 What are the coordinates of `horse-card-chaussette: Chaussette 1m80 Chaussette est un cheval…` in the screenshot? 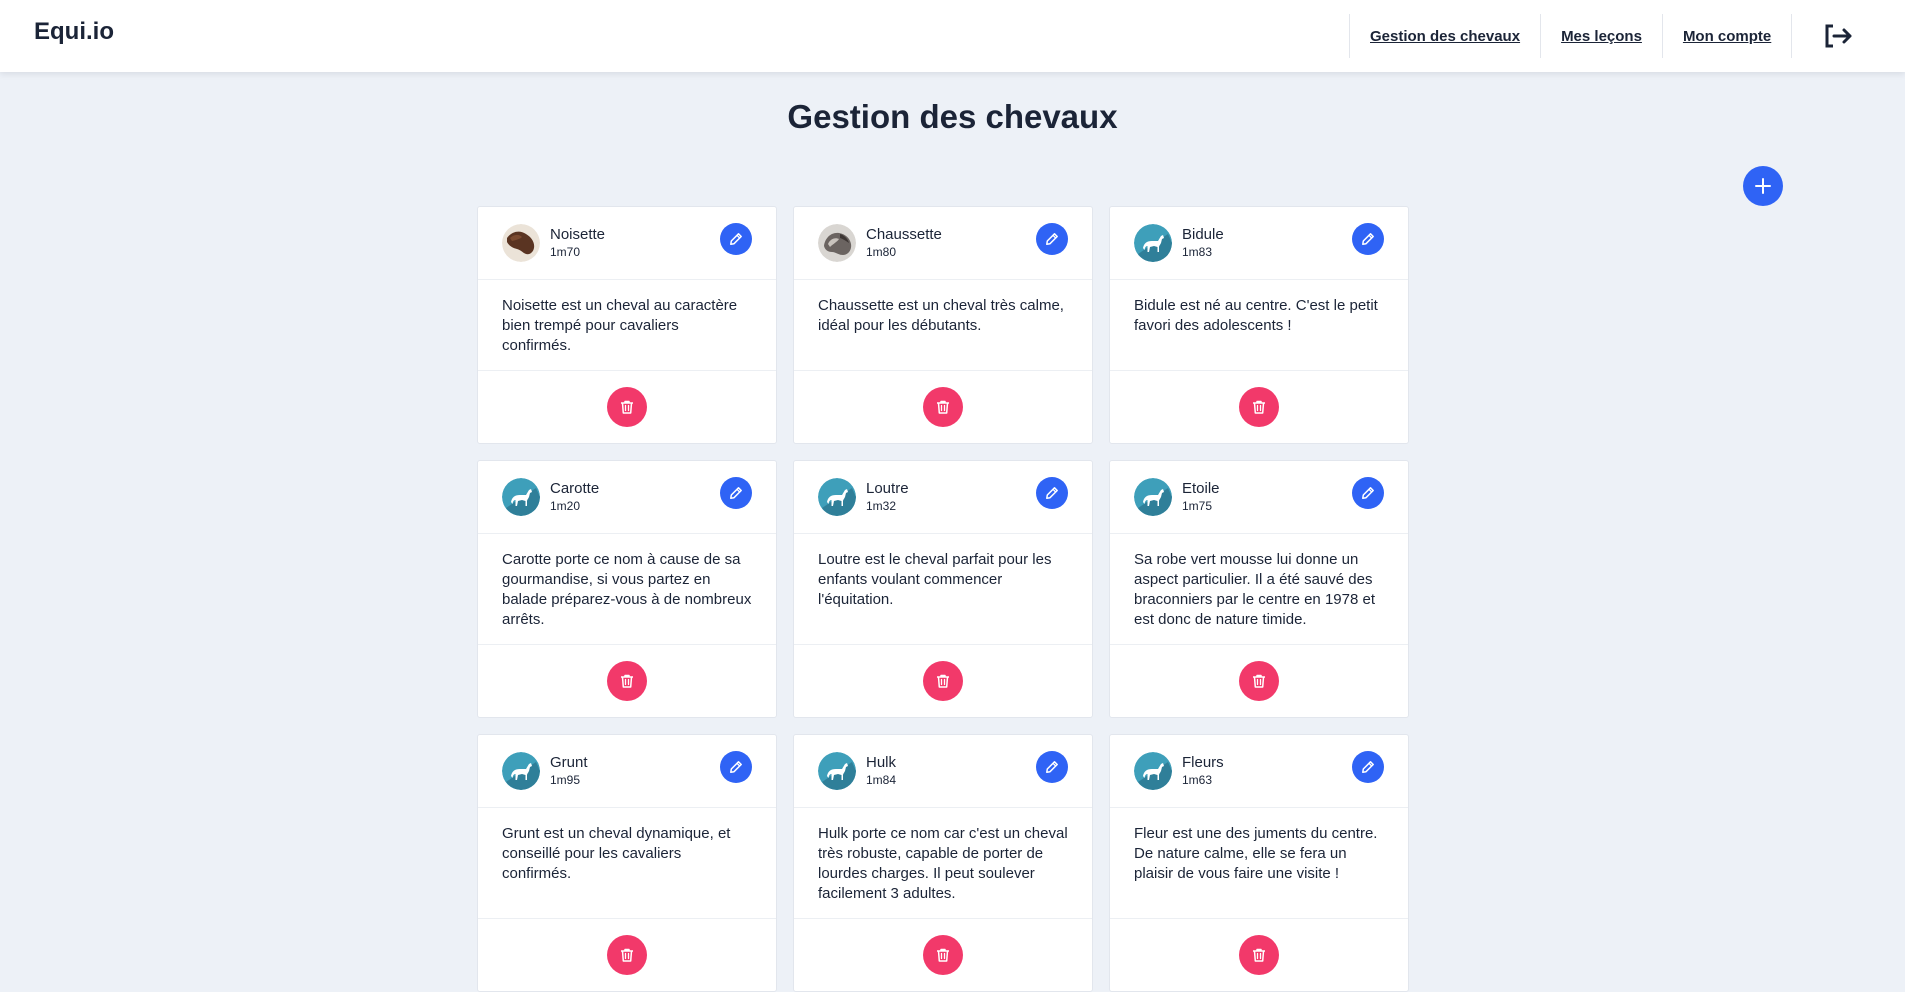 It's located at (943, 325).